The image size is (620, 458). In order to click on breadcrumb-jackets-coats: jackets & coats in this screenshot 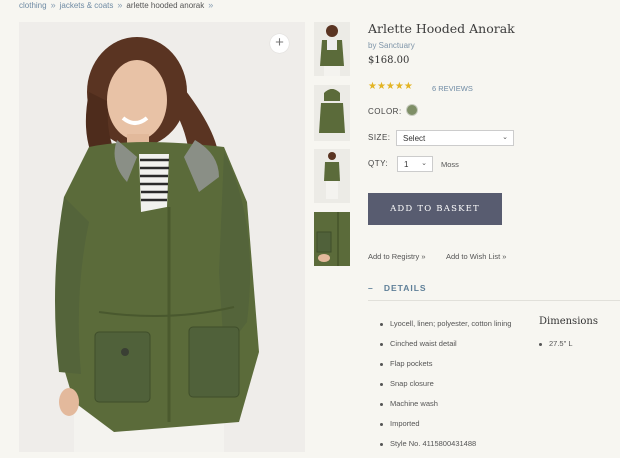, I will do `click(87, 5)`.